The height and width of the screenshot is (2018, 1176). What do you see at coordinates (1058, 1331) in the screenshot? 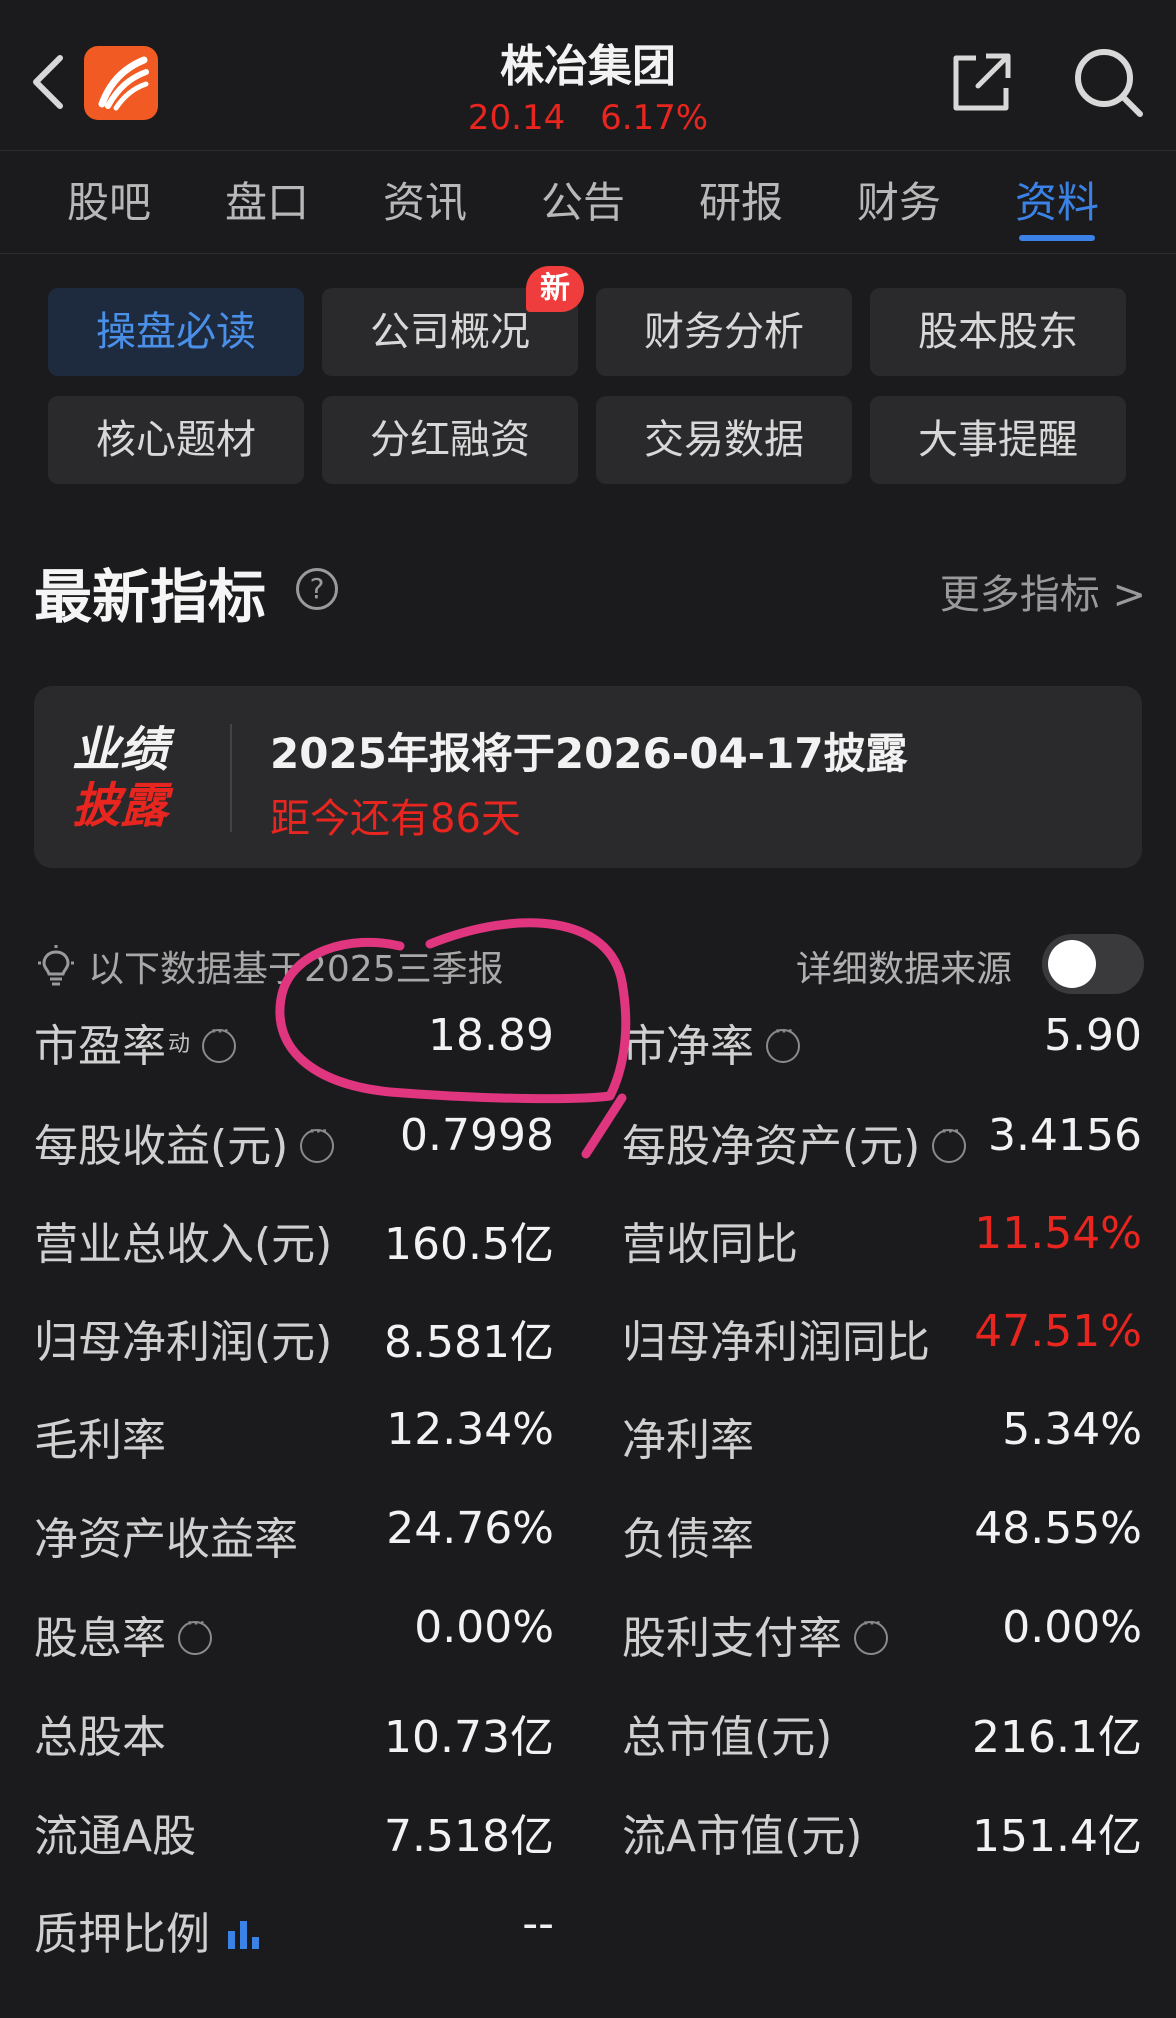
I see `metric-value-net-profit-yoy: 47.51%` at bounding box center [1058, 1331].